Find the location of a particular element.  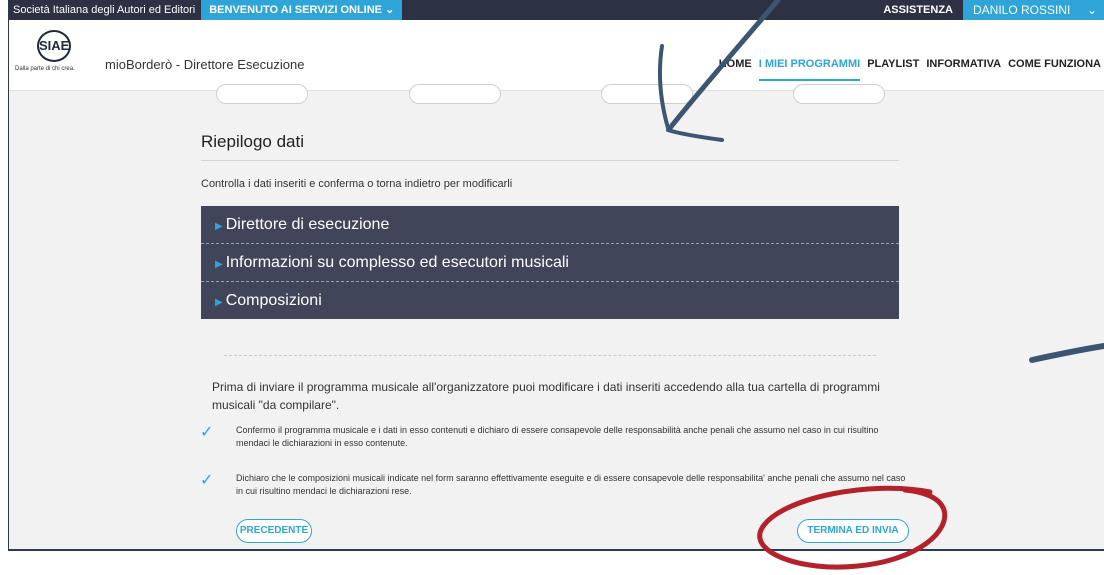

welcome-label: BENVENUTO AI SERVIZI ONLINE is located at coordinates (296, 10).